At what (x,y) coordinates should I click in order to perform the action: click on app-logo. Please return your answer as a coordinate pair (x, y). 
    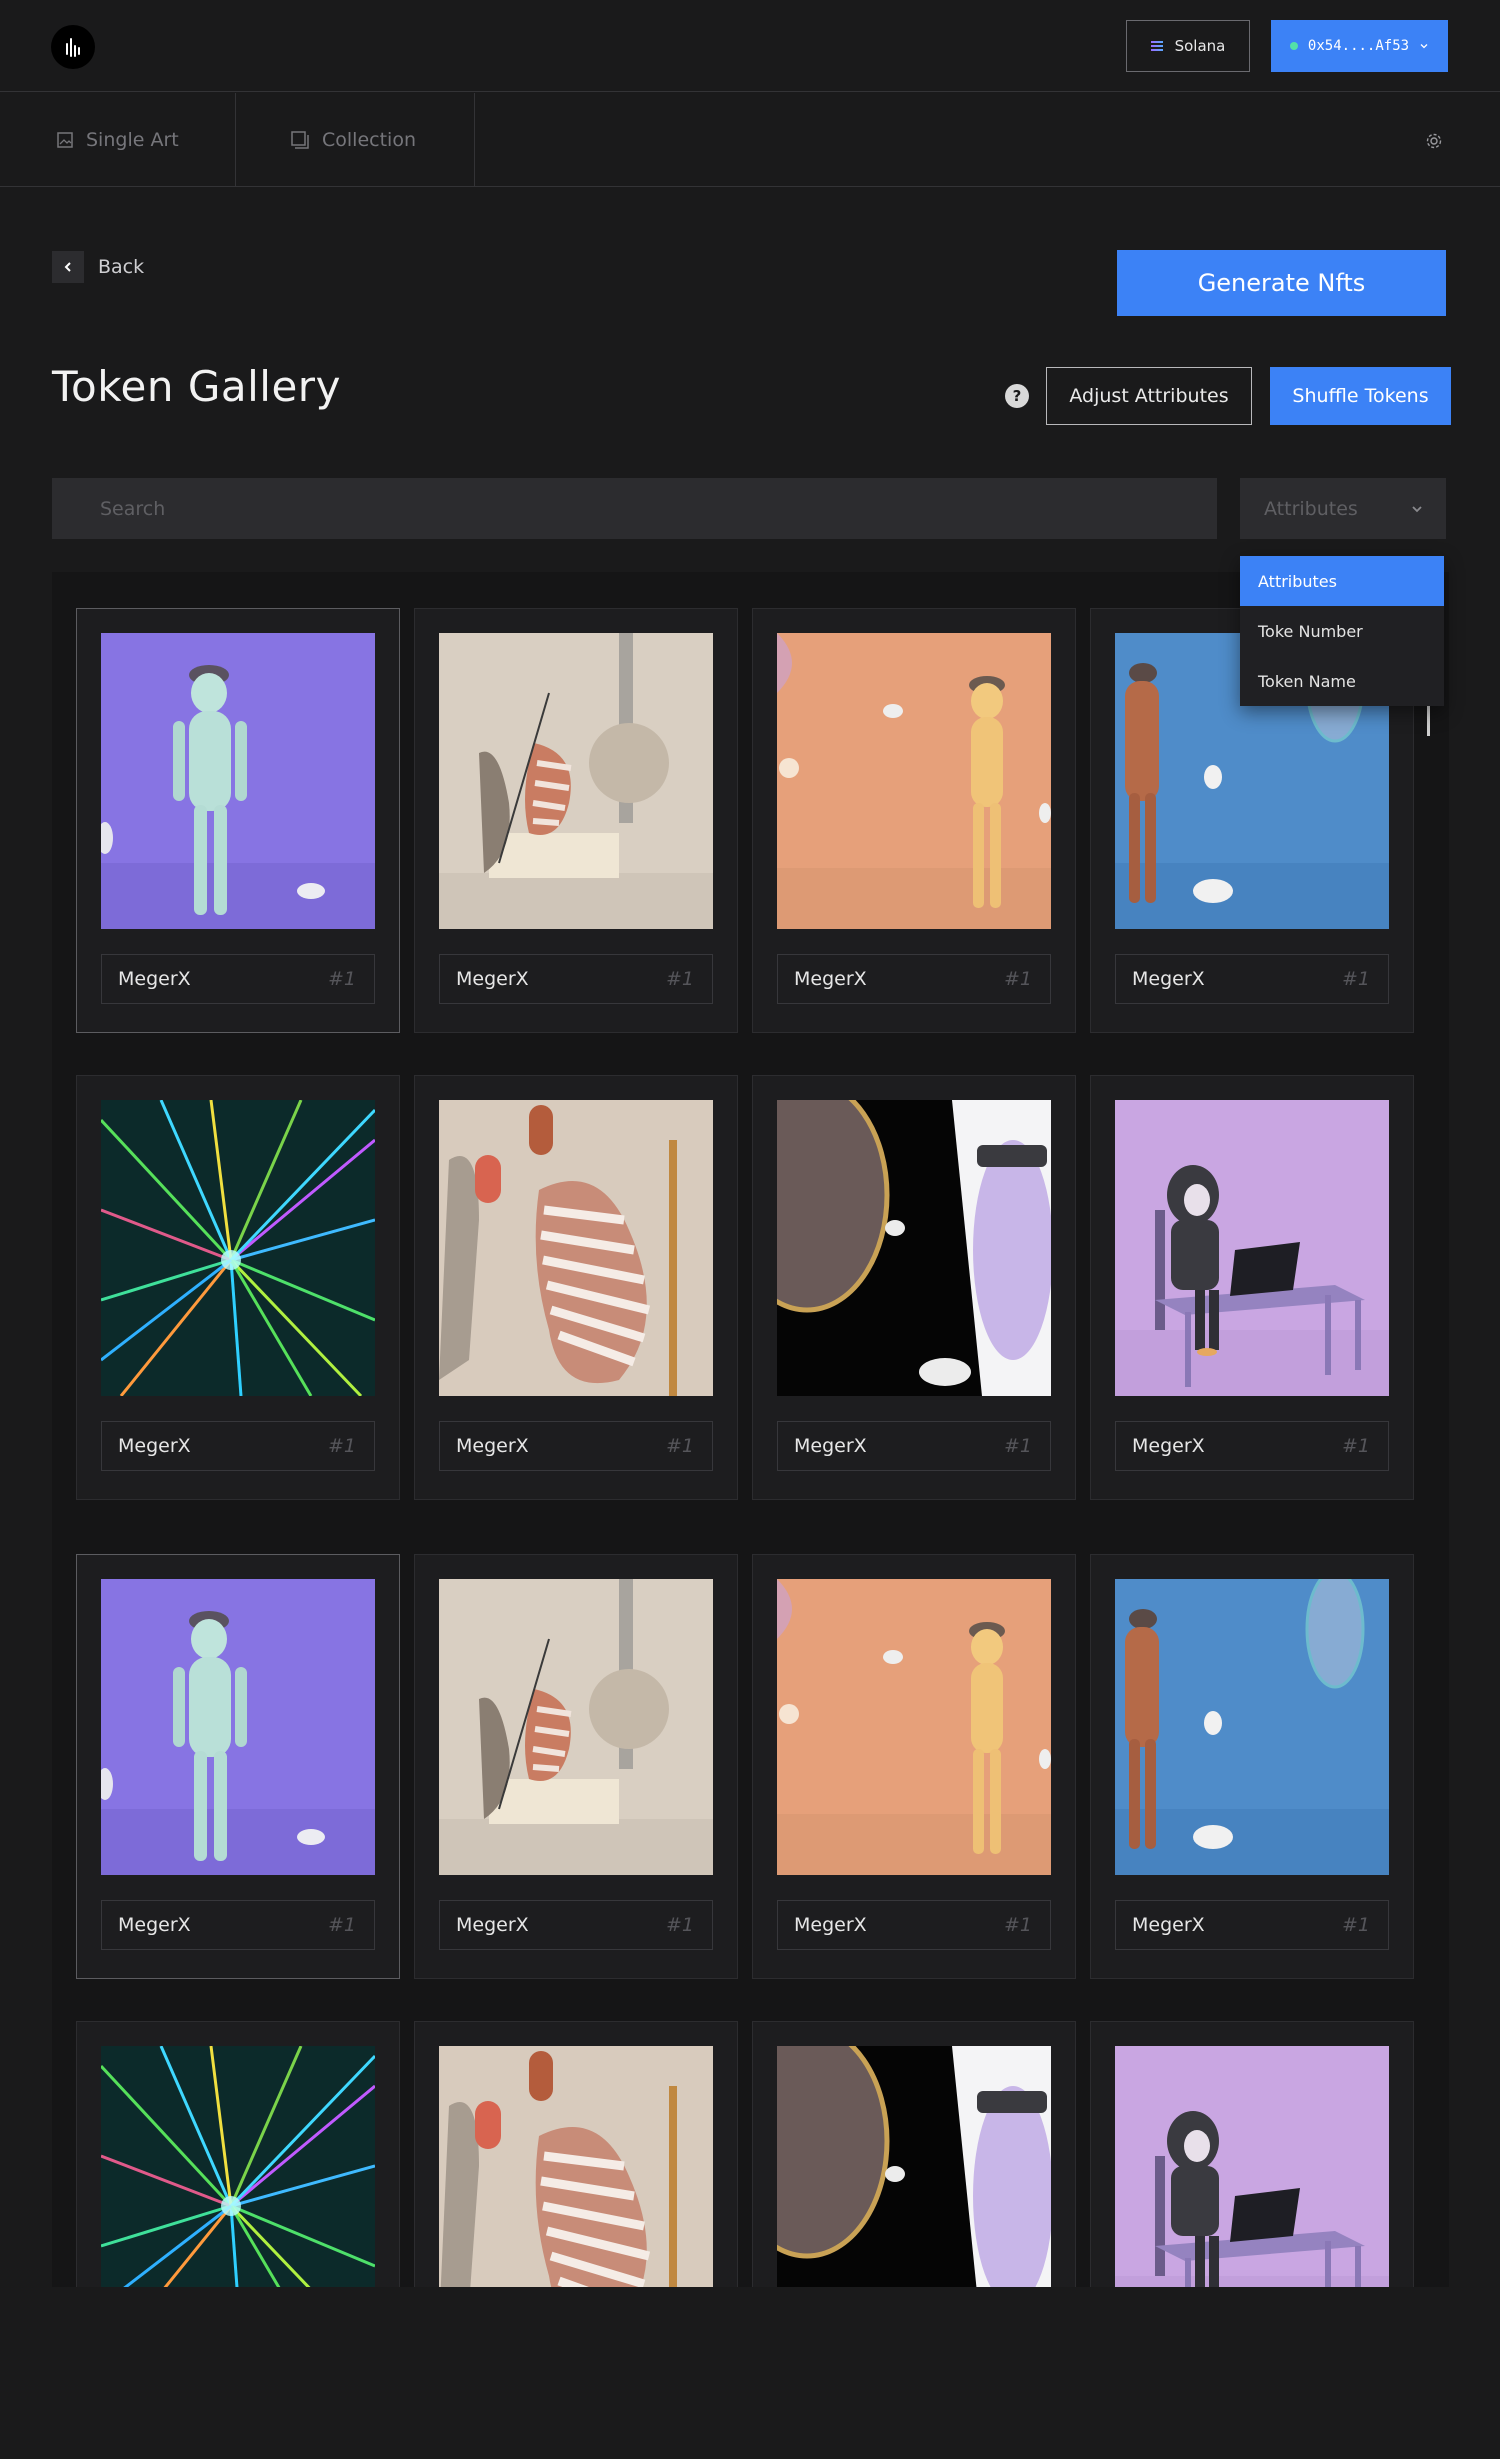
    Looking at the image, I should click on (73, 47).